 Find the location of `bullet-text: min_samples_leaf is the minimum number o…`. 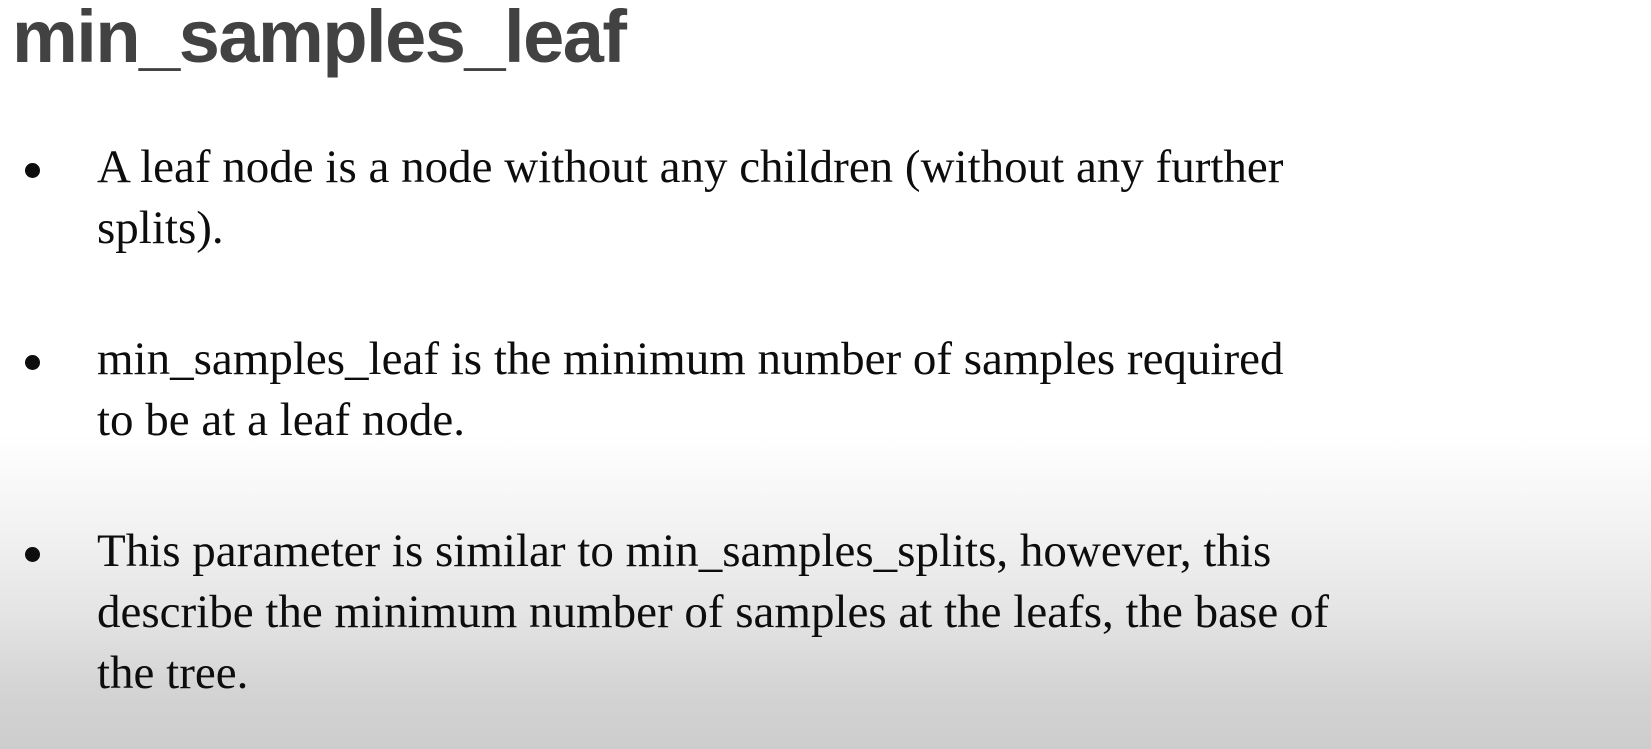

bullet-text: min_samples_leaf is the minimum number o… is located at coordinates (690, 389).